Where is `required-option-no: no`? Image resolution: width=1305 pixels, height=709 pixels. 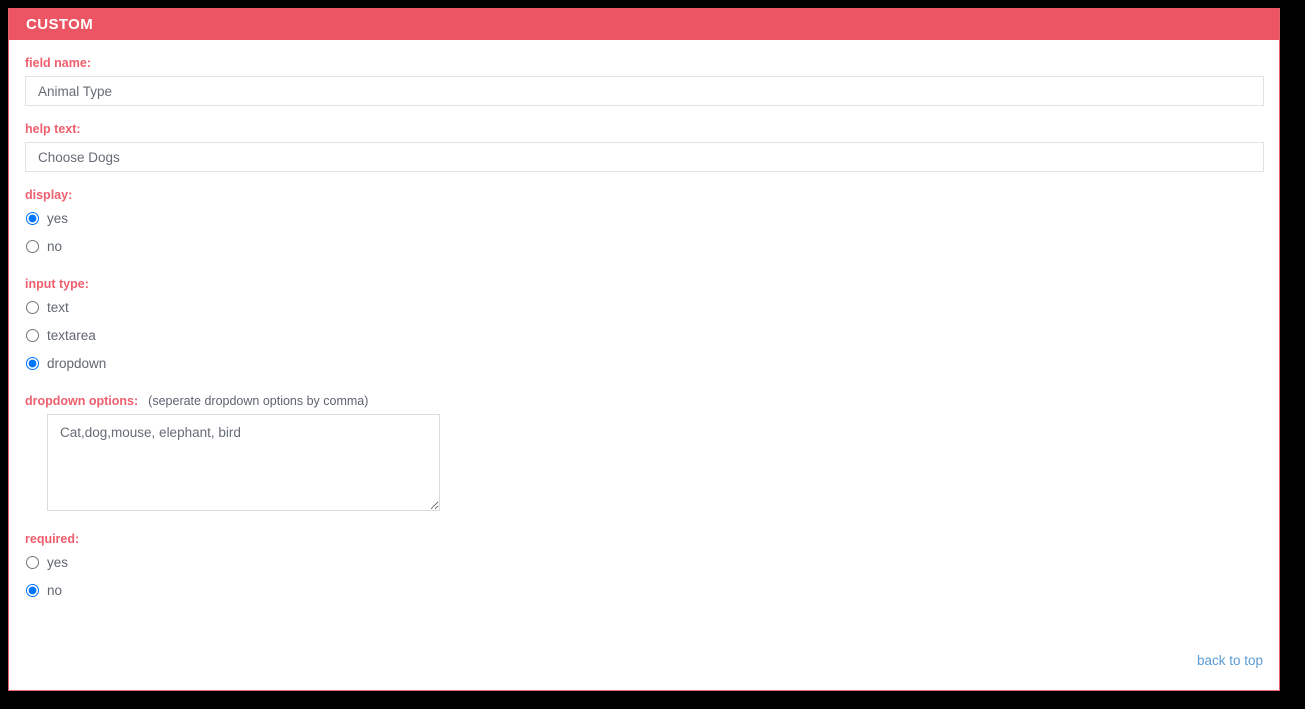 required-option-no: no is located at coordinates (646, 590).